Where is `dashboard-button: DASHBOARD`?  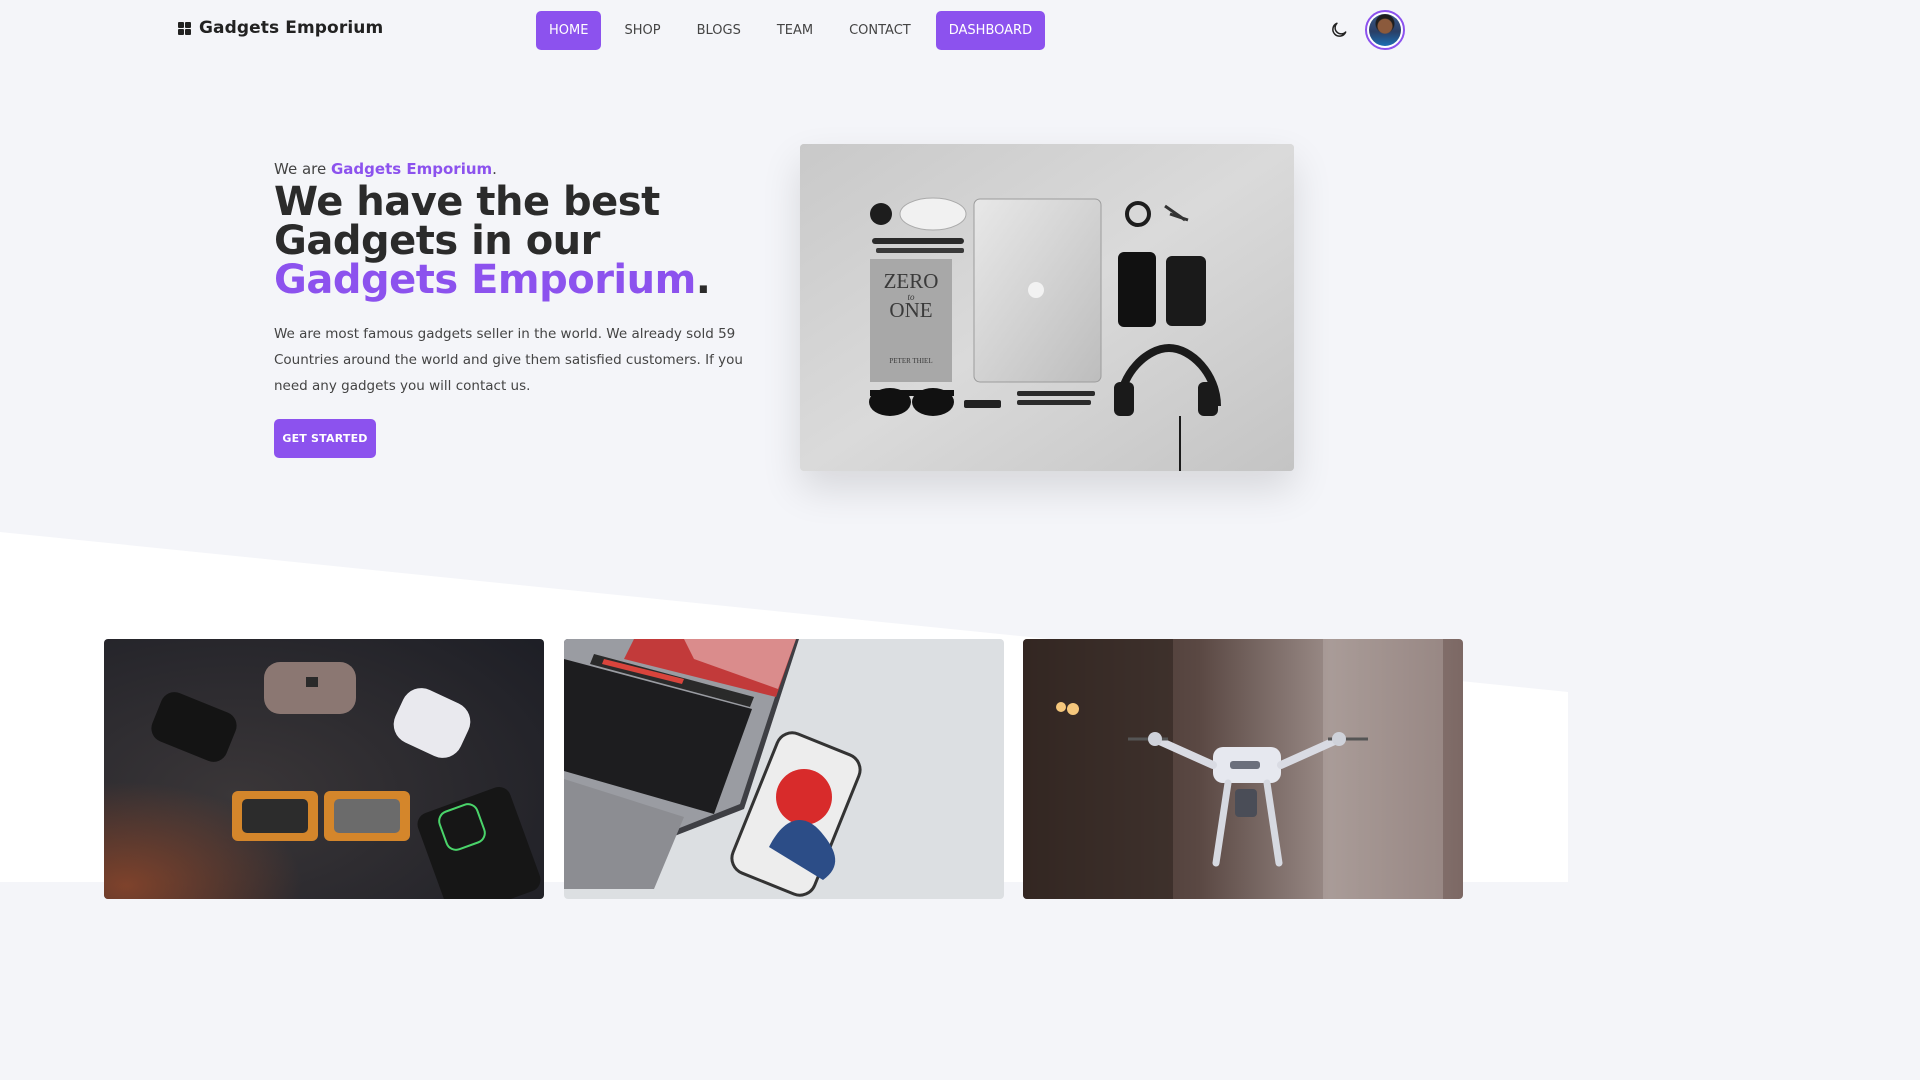 dashboard-button: DASHBOARD is located at coordinates (990, 30).